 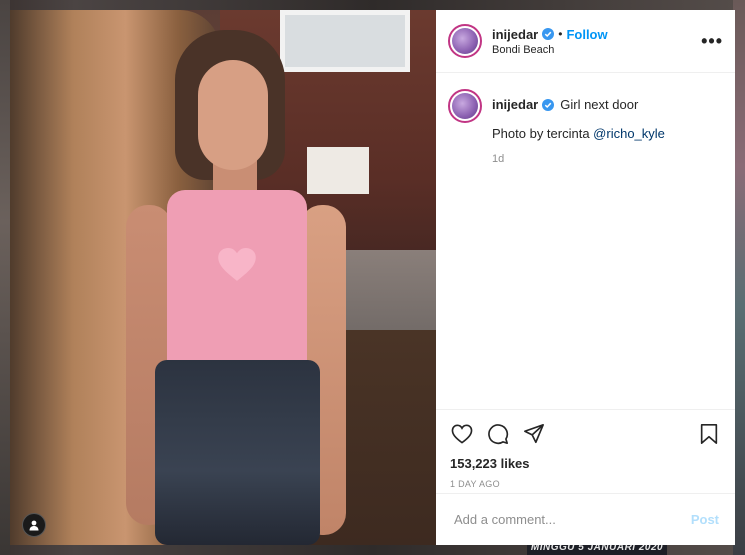 I want to click on like-button, so click(x=462, y=434).